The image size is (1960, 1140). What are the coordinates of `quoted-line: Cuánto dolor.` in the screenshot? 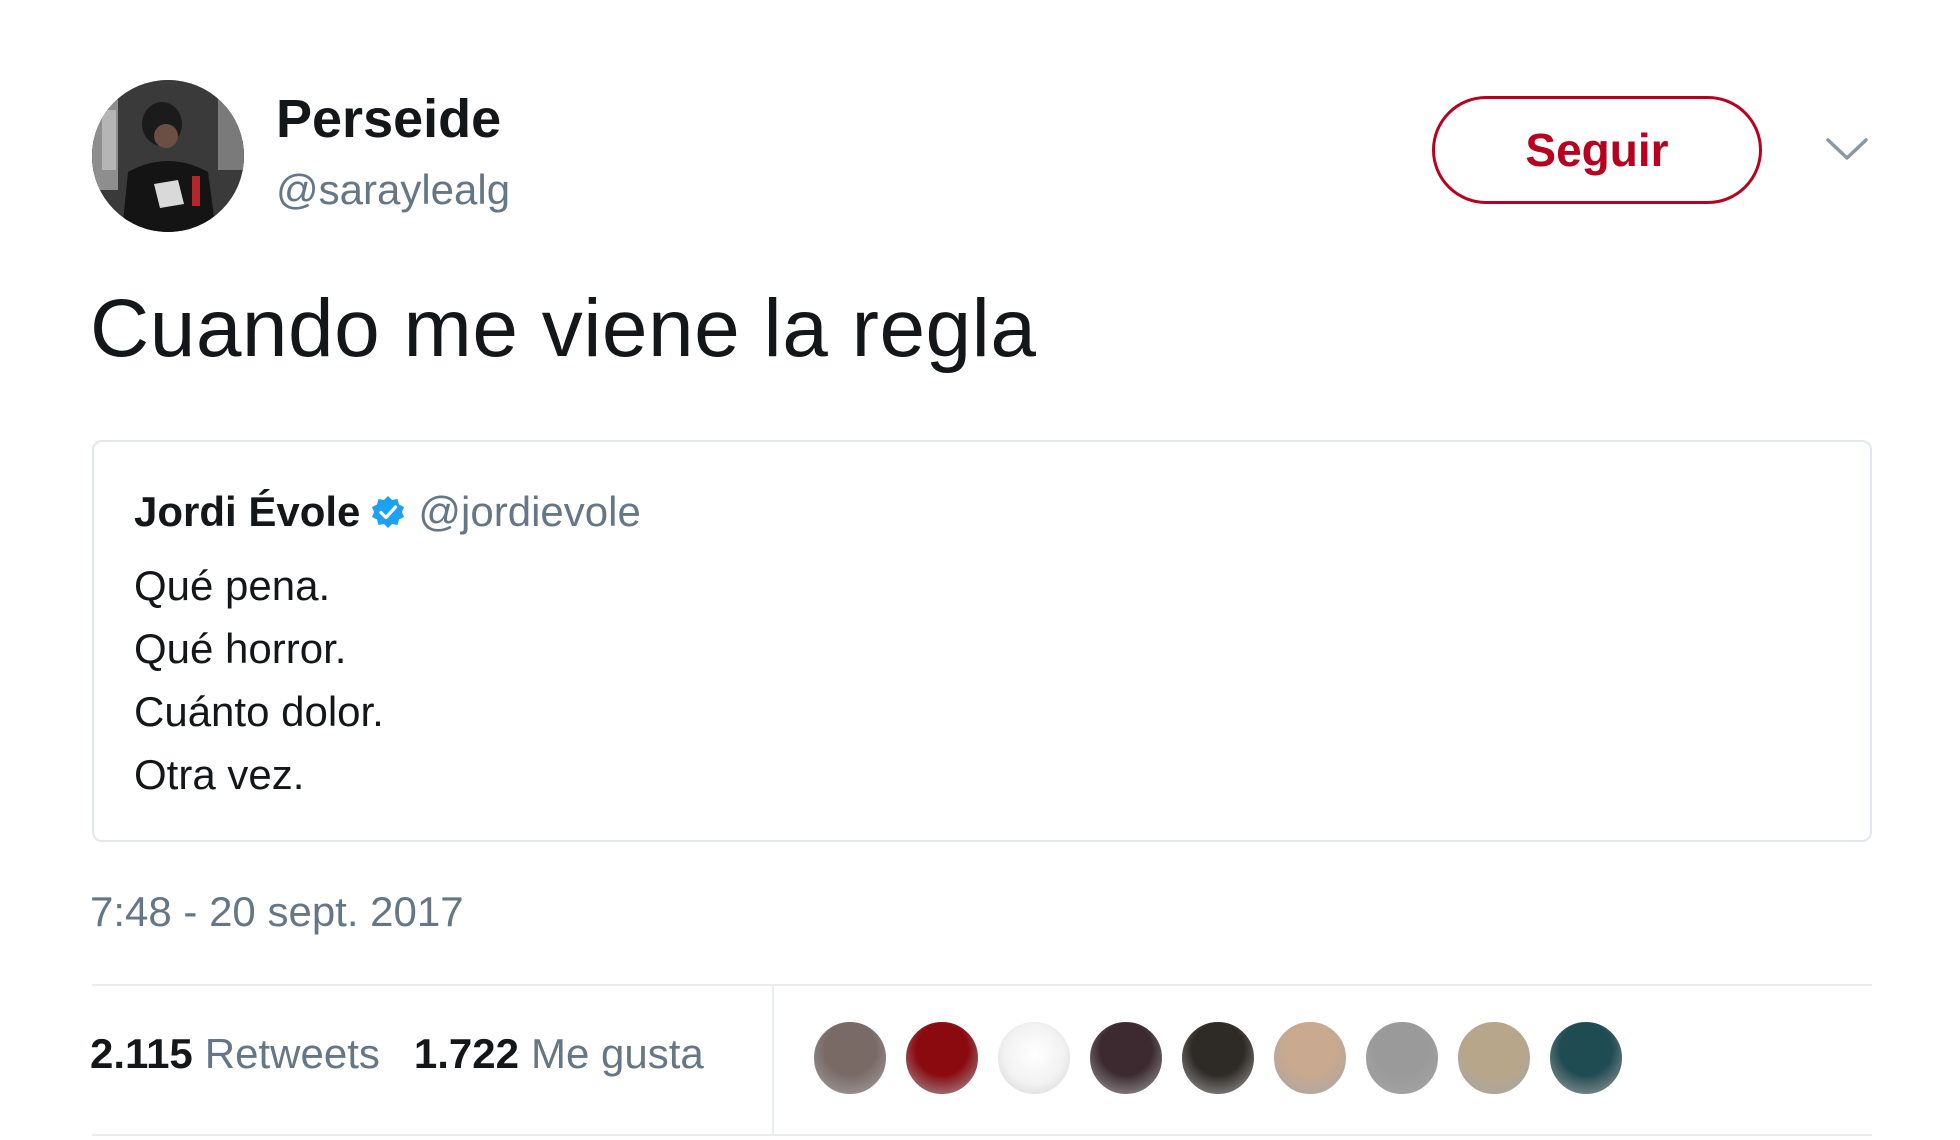 It's located at (259, 711).